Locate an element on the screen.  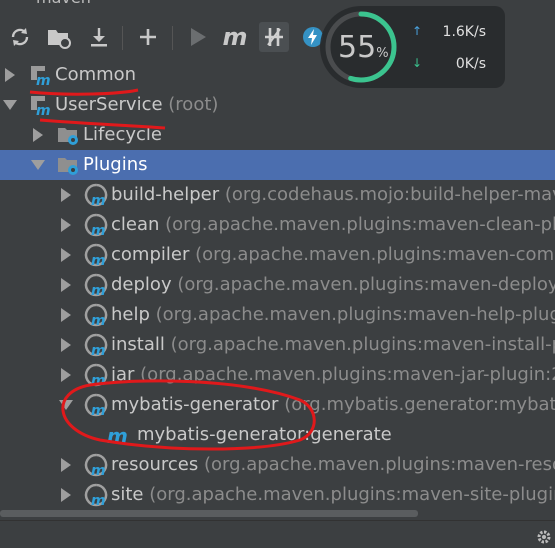
execute-goal-button: m is located at coordinates (235, 37).